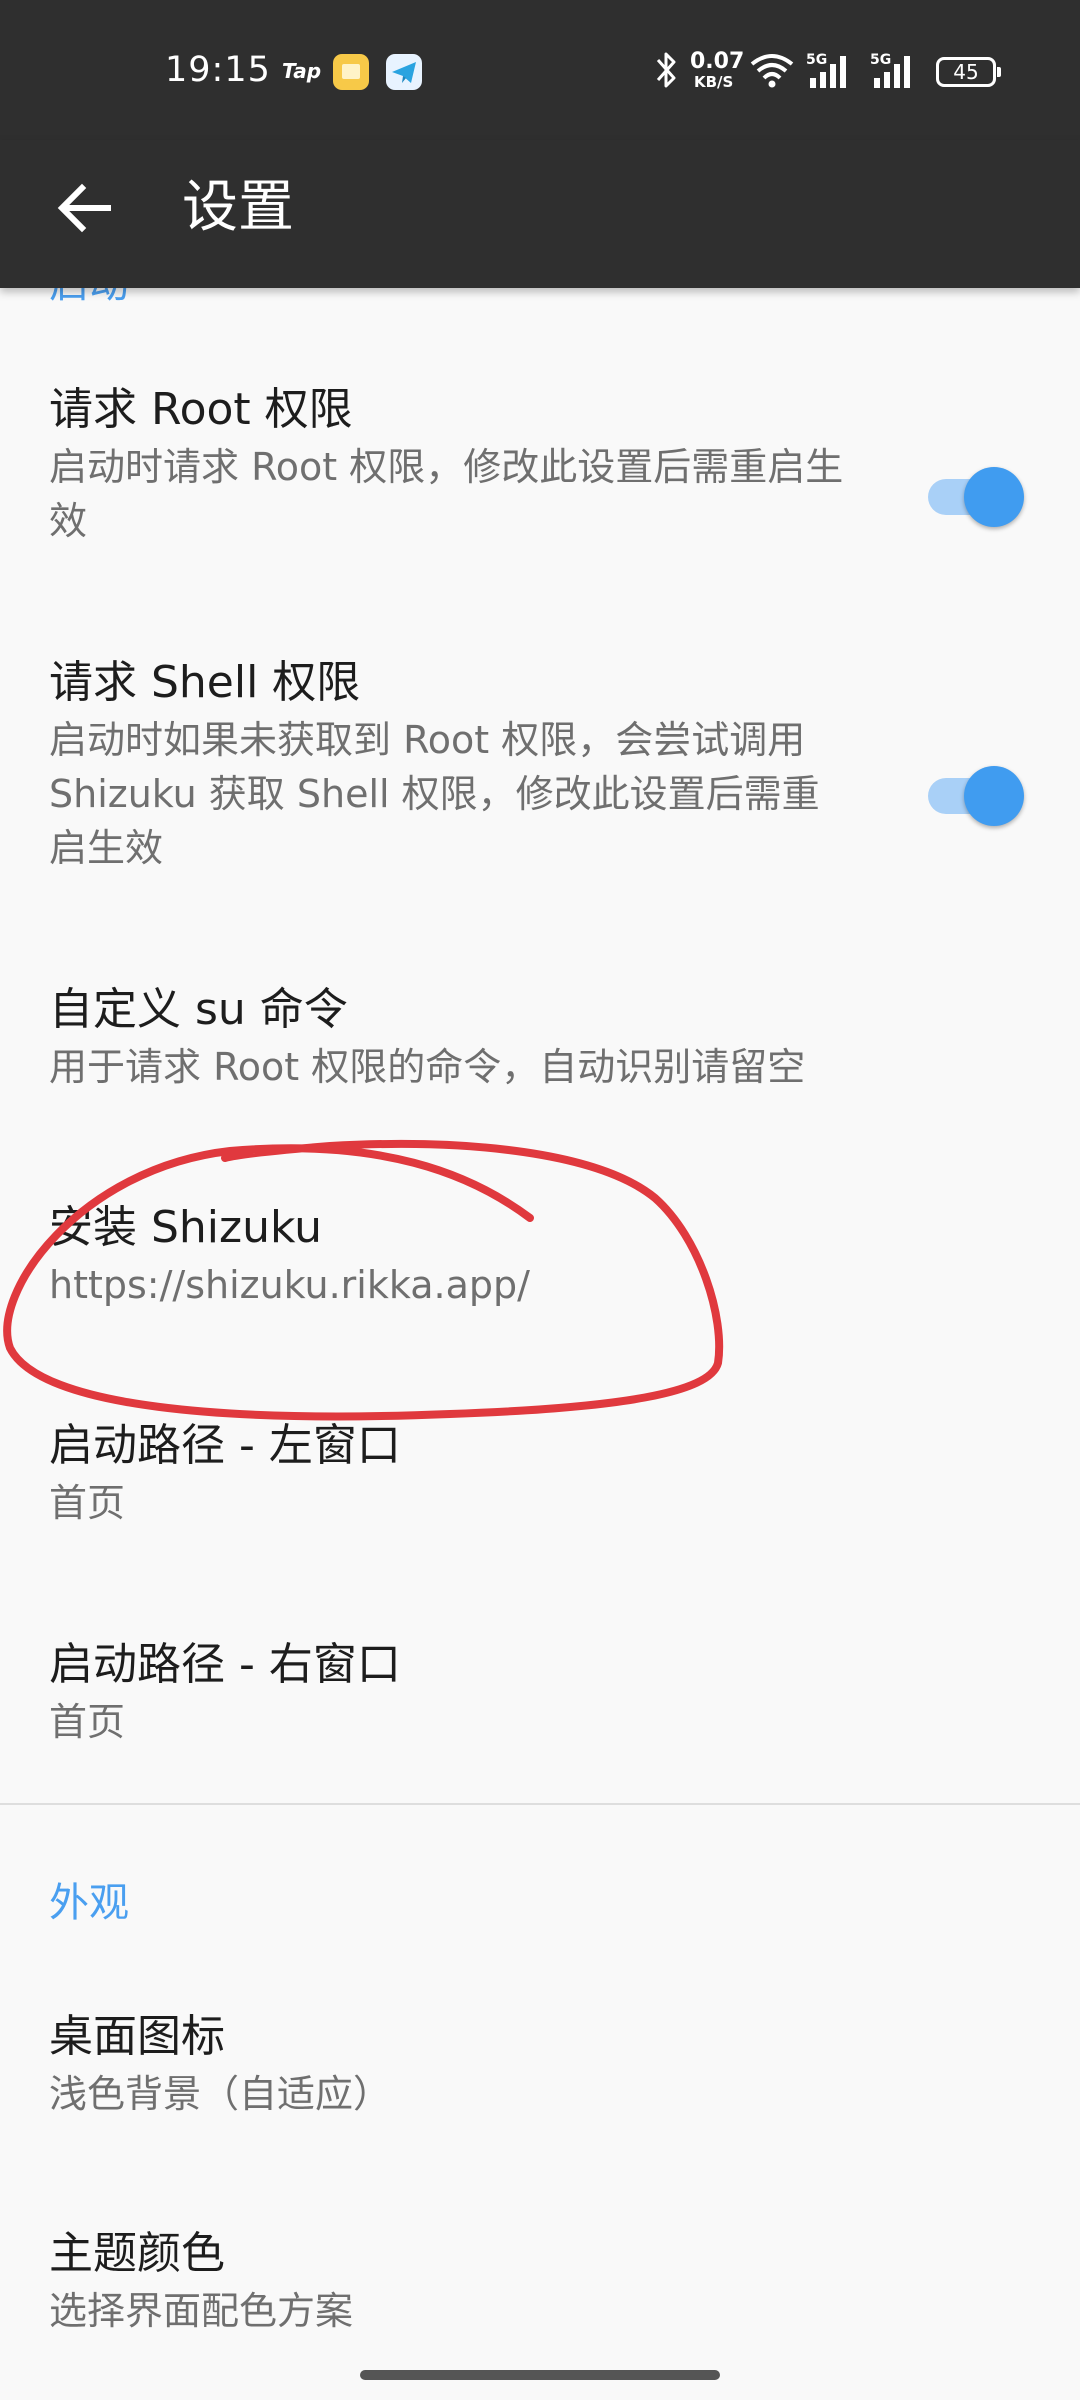 The height and width of the screenshot is (2400, 1080). I want to click on setting-summary: 浅色背景（自适应）, so click(220, 2094).